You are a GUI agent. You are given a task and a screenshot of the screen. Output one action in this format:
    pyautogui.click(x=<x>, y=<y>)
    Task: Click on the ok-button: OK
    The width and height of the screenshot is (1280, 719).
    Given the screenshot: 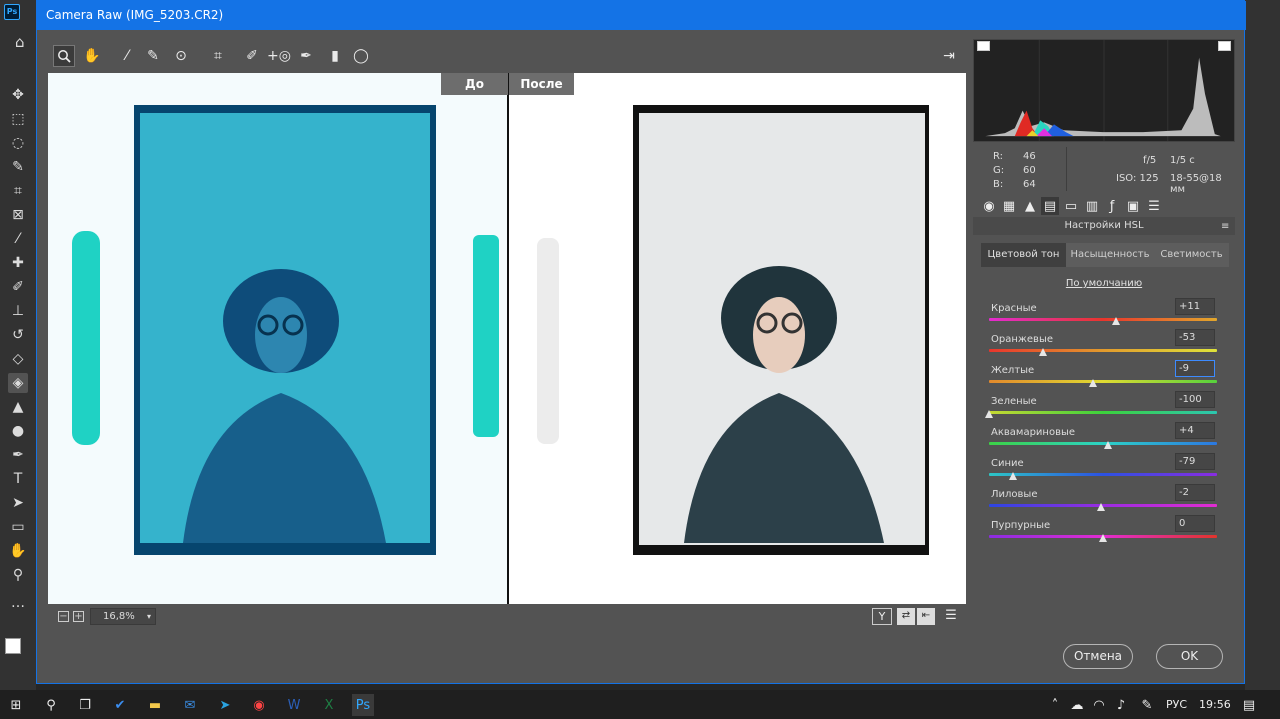 What is the action you would take?
    pyautogui.click(x=1189, y=656)
    